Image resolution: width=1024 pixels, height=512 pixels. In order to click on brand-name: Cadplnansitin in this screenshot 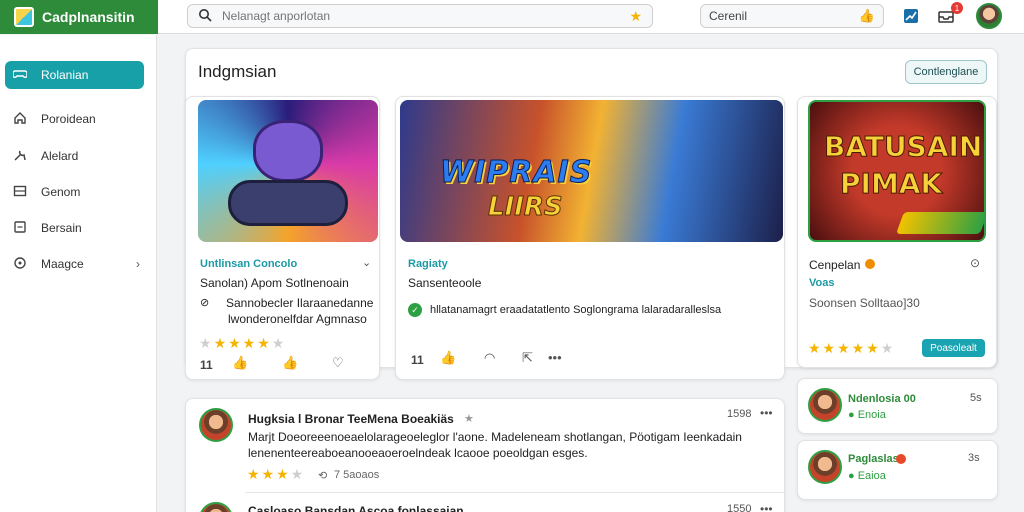, I will do `click(88, 17)`.